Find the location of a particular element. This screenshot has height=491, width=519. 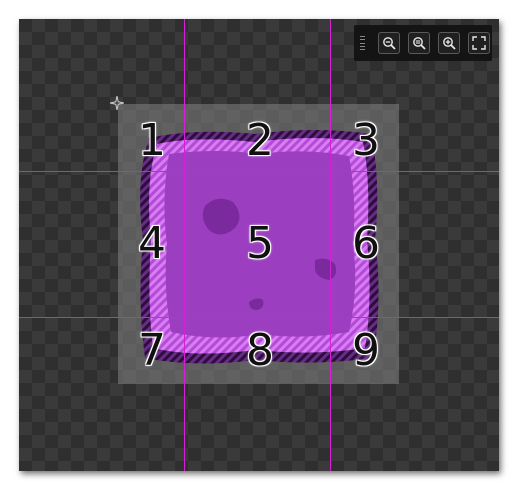

zoom-in-icon is located at coordinates (449, 43).